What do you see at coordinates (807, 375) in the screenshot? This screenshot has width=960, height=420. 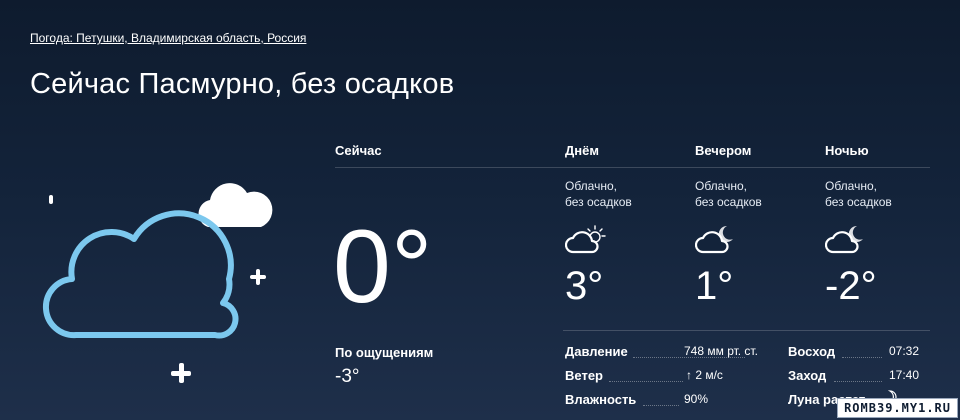 I see `detail-label: Заход` at bounding box center [807, 375].